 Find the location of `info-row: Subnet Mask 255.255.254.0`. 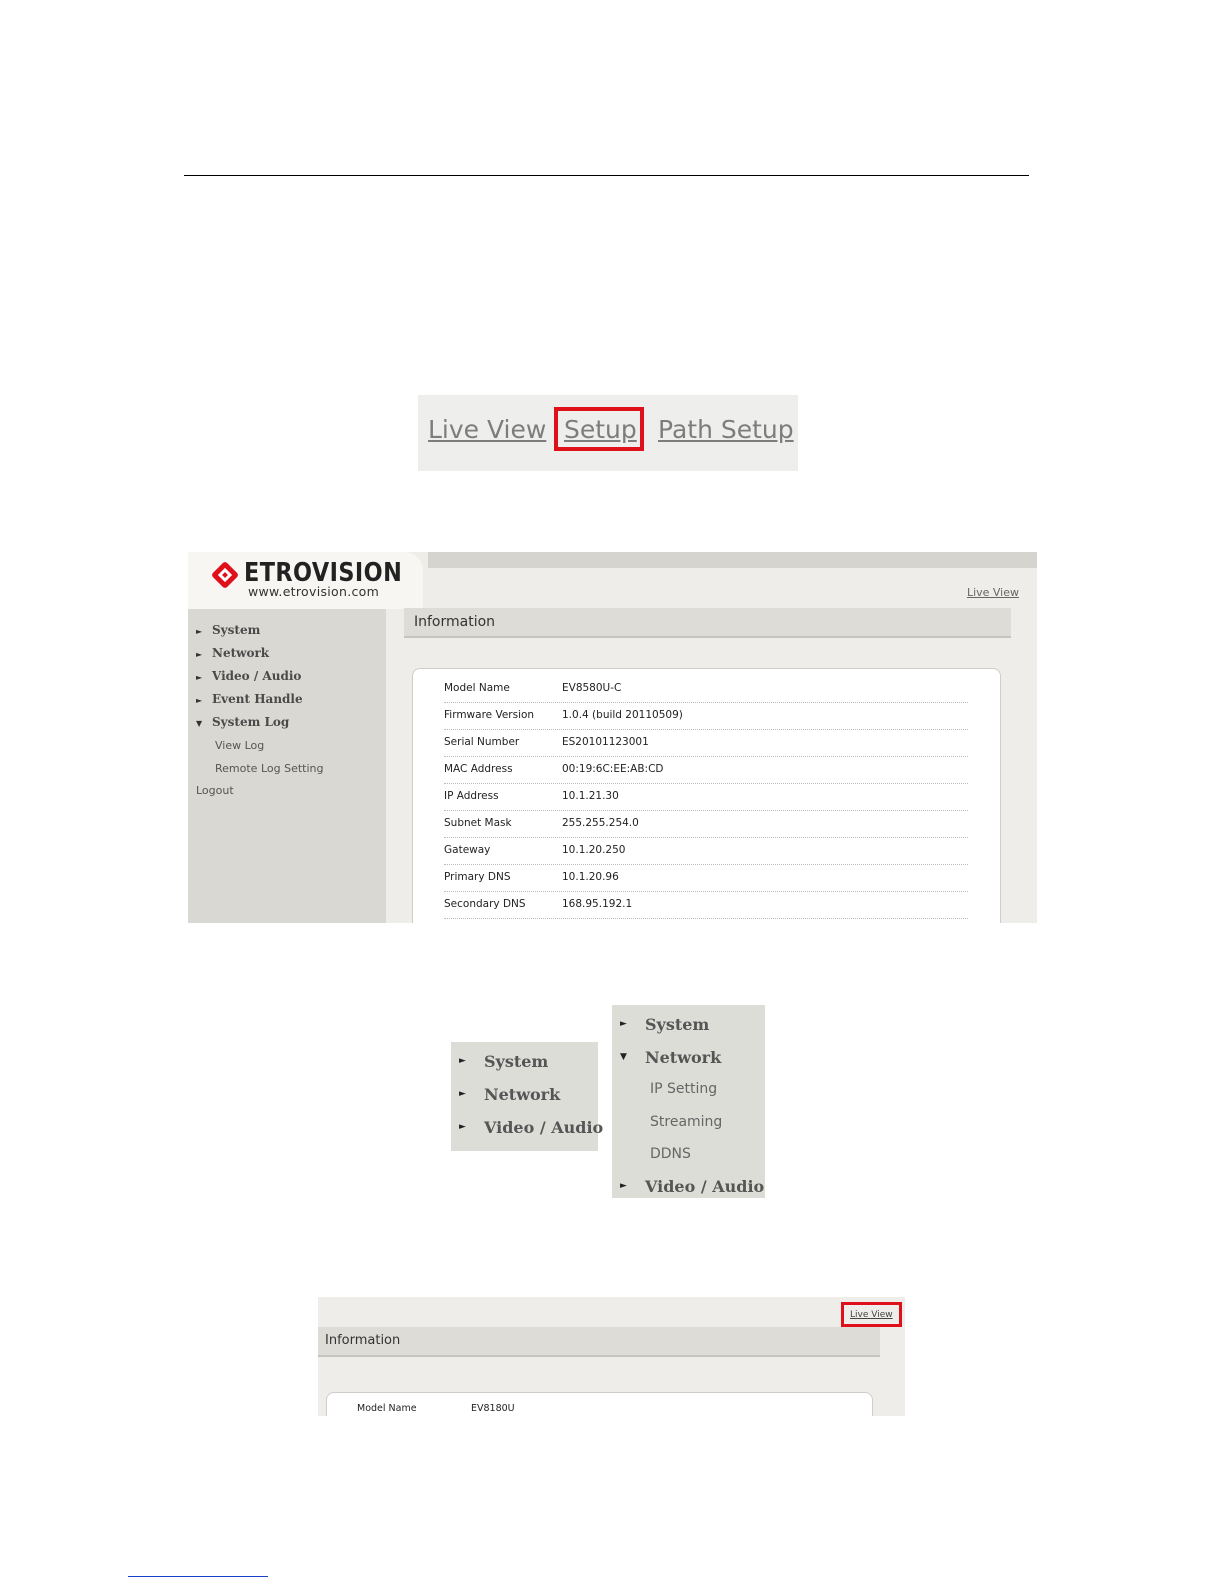

info-row: Subnet Mask 255.255.254.0 is located at coordinates (706, 824).